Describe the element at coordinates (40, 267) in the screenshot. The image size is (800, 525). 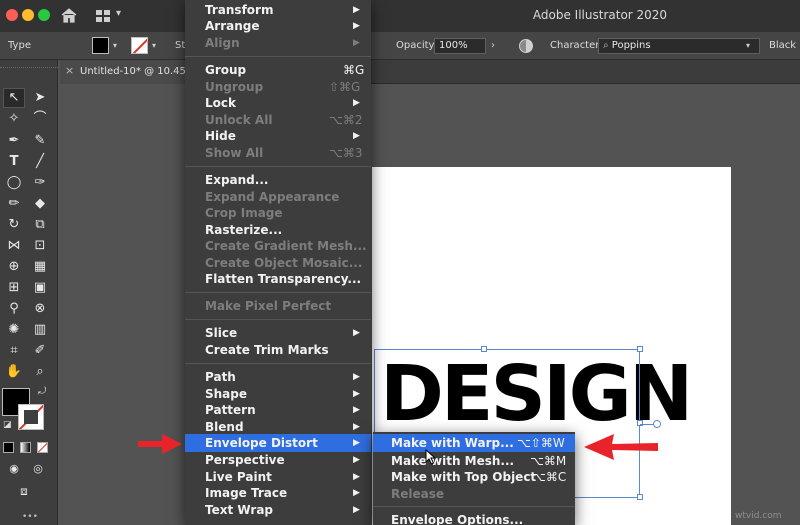
I see `perspective-grid-tool-icon: ▦` at that location.